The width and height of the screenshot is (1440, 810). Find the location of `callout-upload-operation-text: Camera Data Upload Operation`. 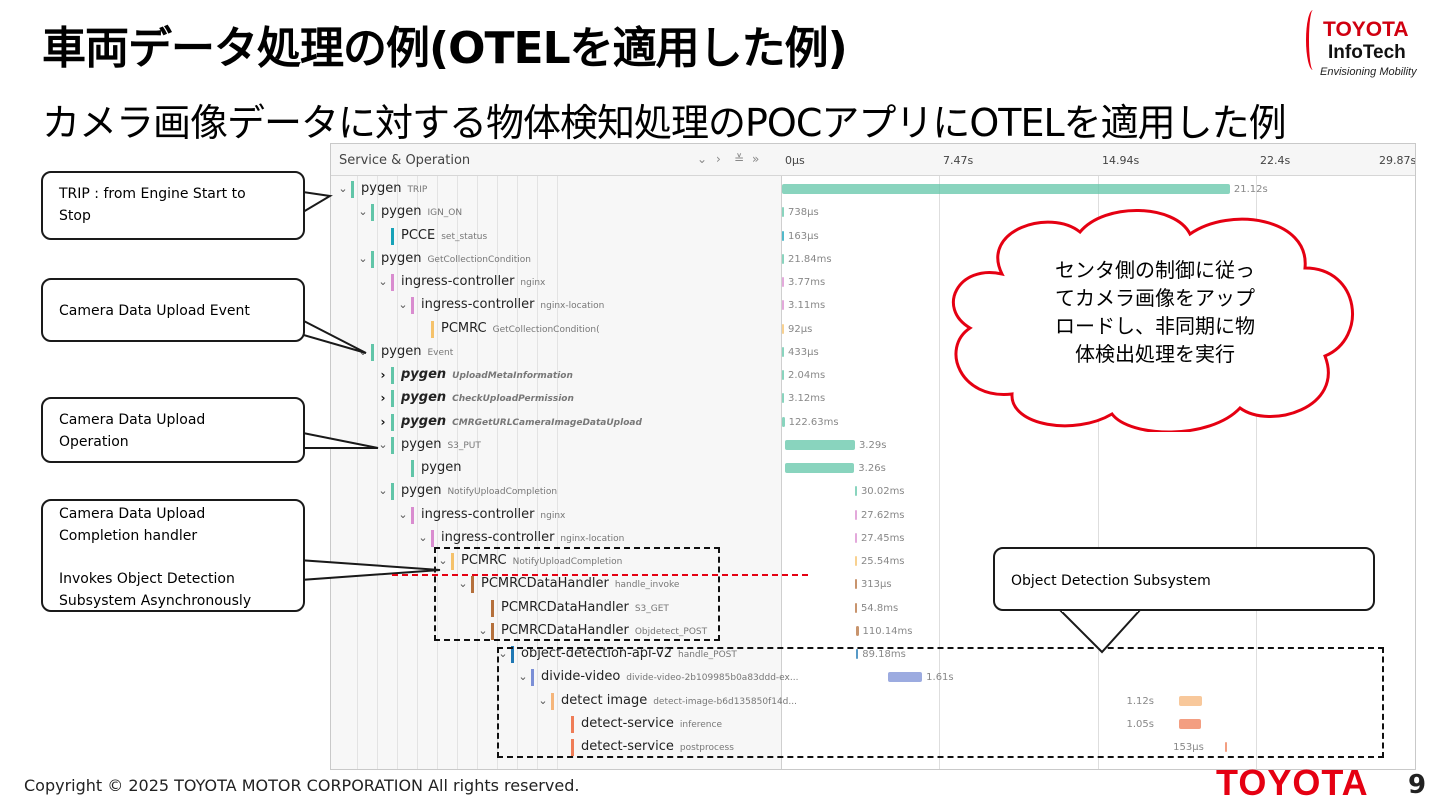

callout-upload-operation-text: Camera Data Upload Operation is located at coordinates (132, 431).